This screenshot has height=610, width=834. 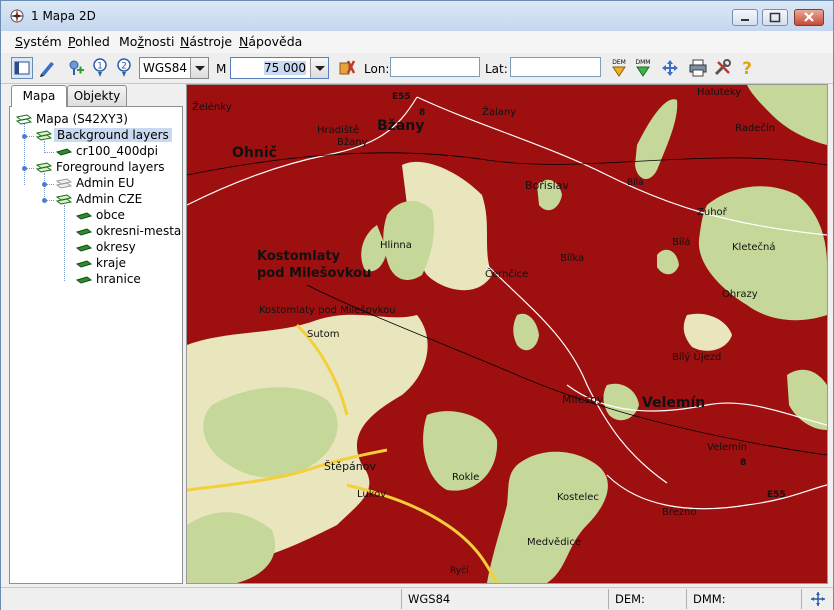 I want to click on svg-text: 2, so click(x=124, y=67).